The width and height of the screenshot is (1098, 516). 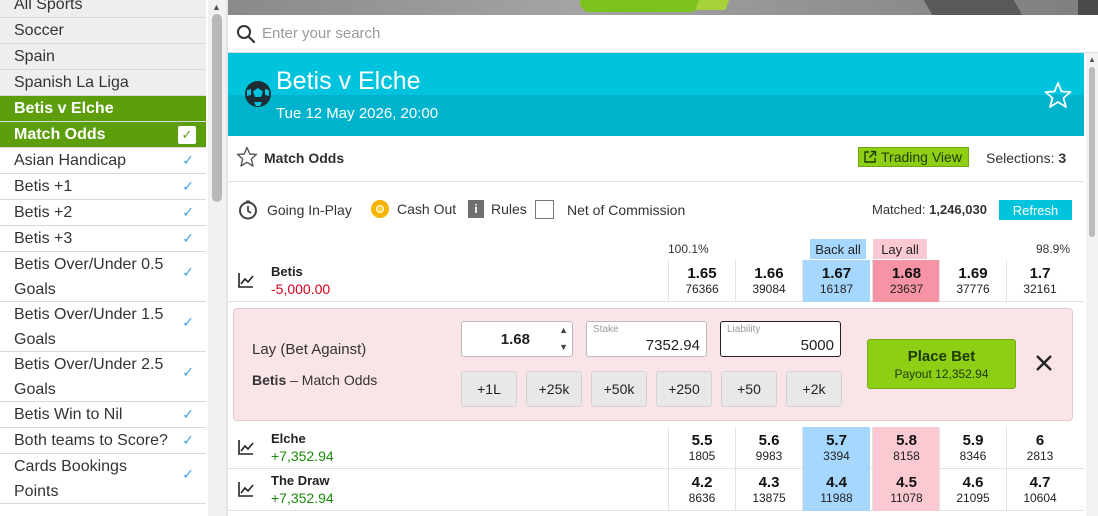 I want to click on main-scroll-thumb, so click(x=1092, y=152).